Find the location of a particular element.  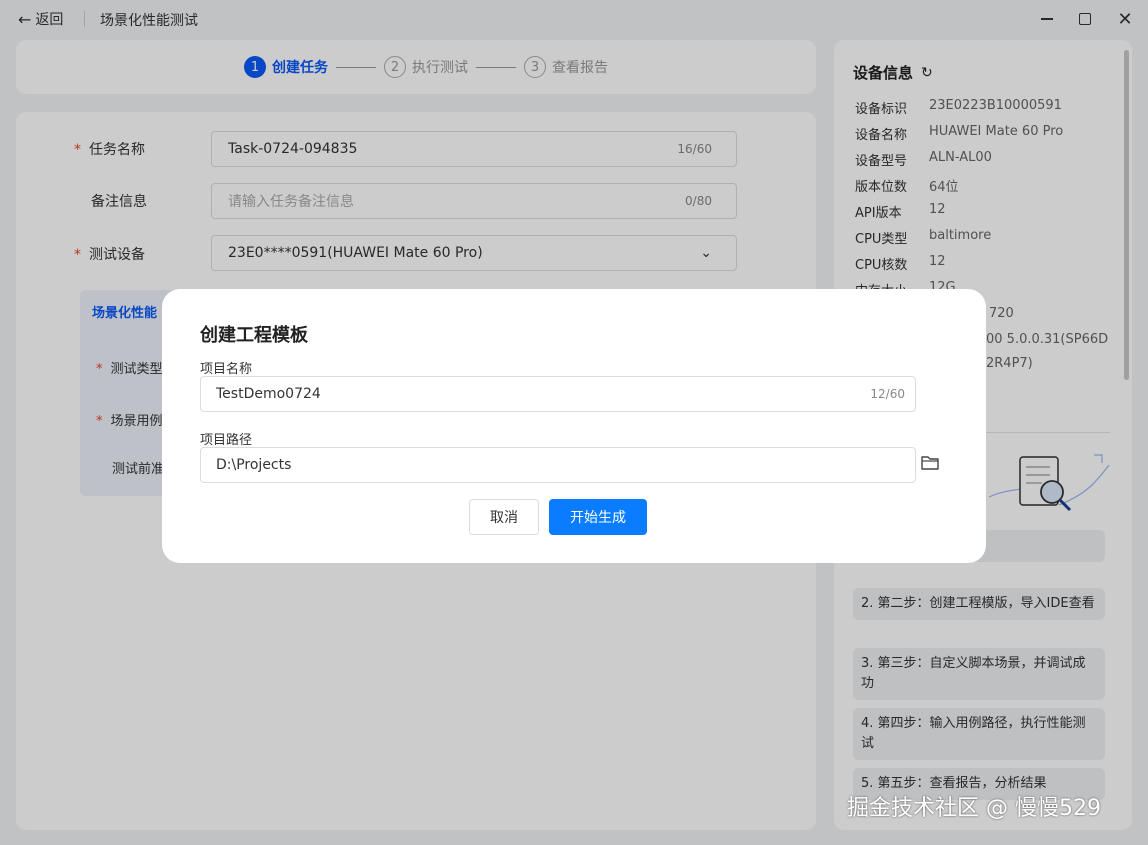

dialog-title: 创建工程模板 is located at coordinates (254, 335).